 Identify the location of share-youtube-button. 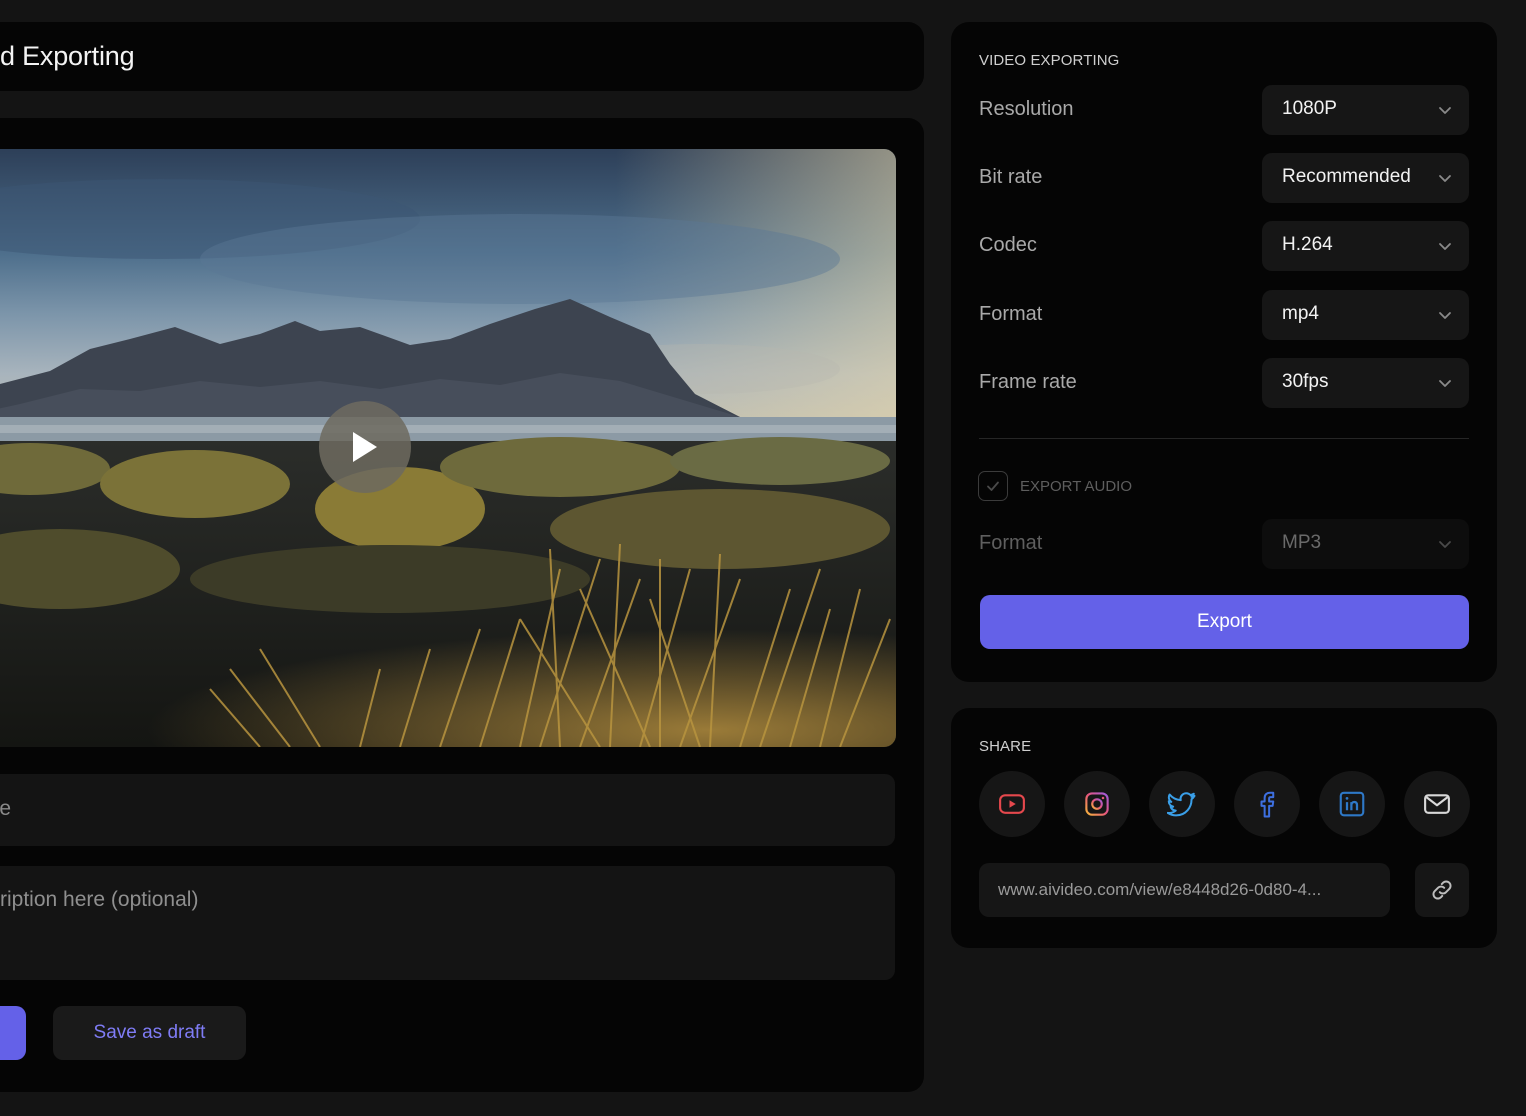
(1012, 804).